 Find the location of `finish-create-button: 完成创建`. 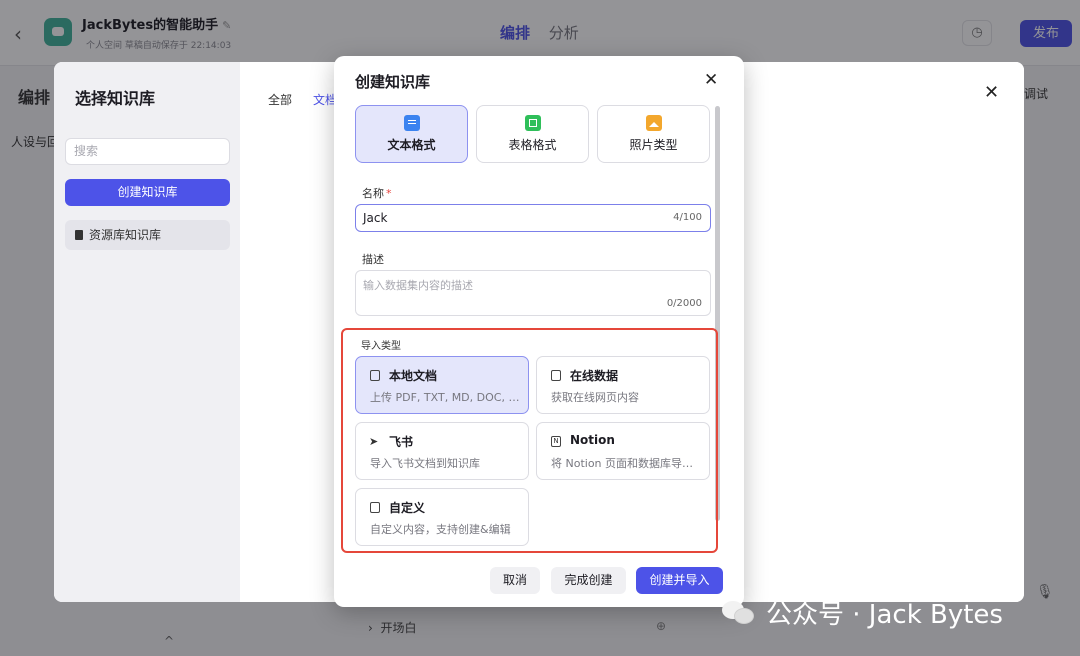

finish-create-button: 完成创建 is located at coordinates (588, 580).